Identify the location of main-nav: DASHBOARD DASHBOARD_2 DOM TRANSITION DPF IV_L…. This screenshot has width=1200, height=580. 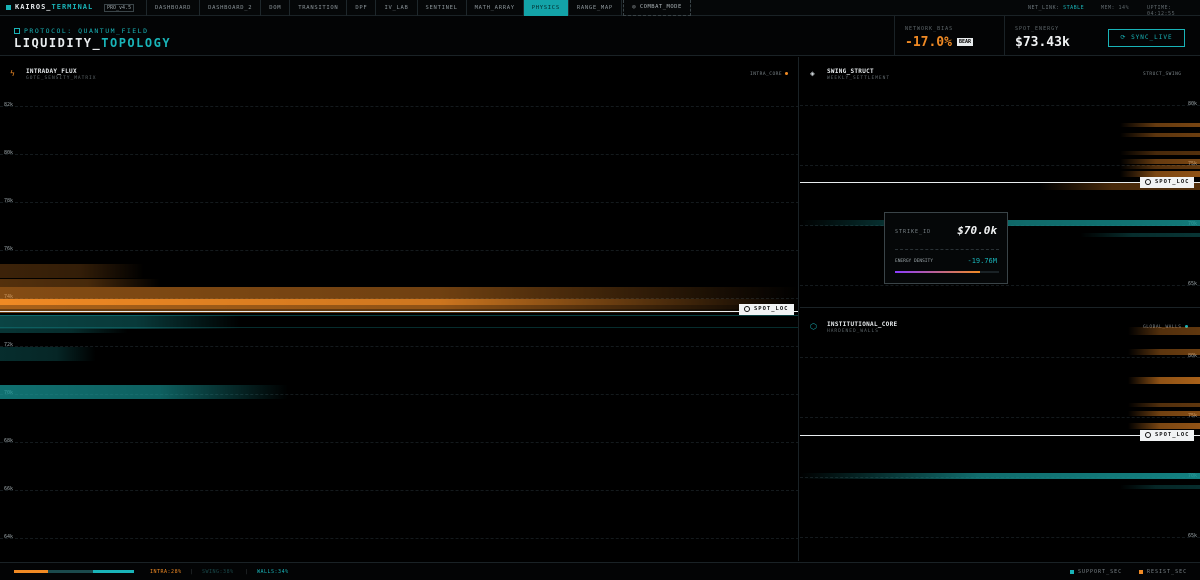
(384, 8).